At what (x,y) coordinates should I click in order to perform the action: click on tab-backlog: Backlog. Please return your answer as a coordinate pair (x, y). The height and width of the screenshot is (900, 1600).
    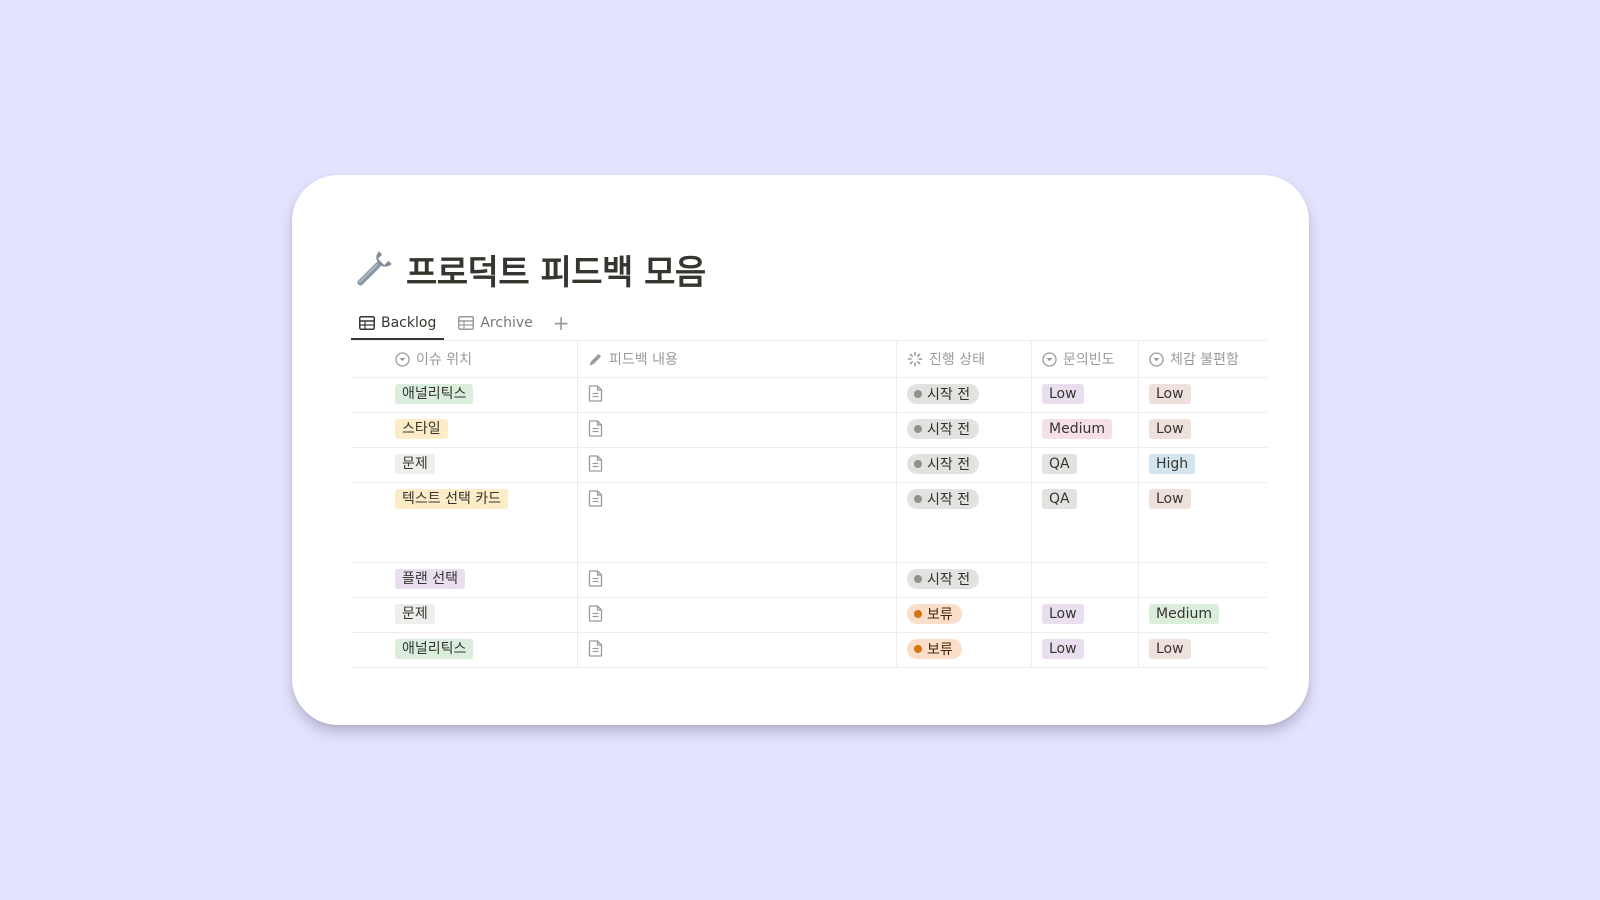
    Looking at the image, I should click on (398, 324).